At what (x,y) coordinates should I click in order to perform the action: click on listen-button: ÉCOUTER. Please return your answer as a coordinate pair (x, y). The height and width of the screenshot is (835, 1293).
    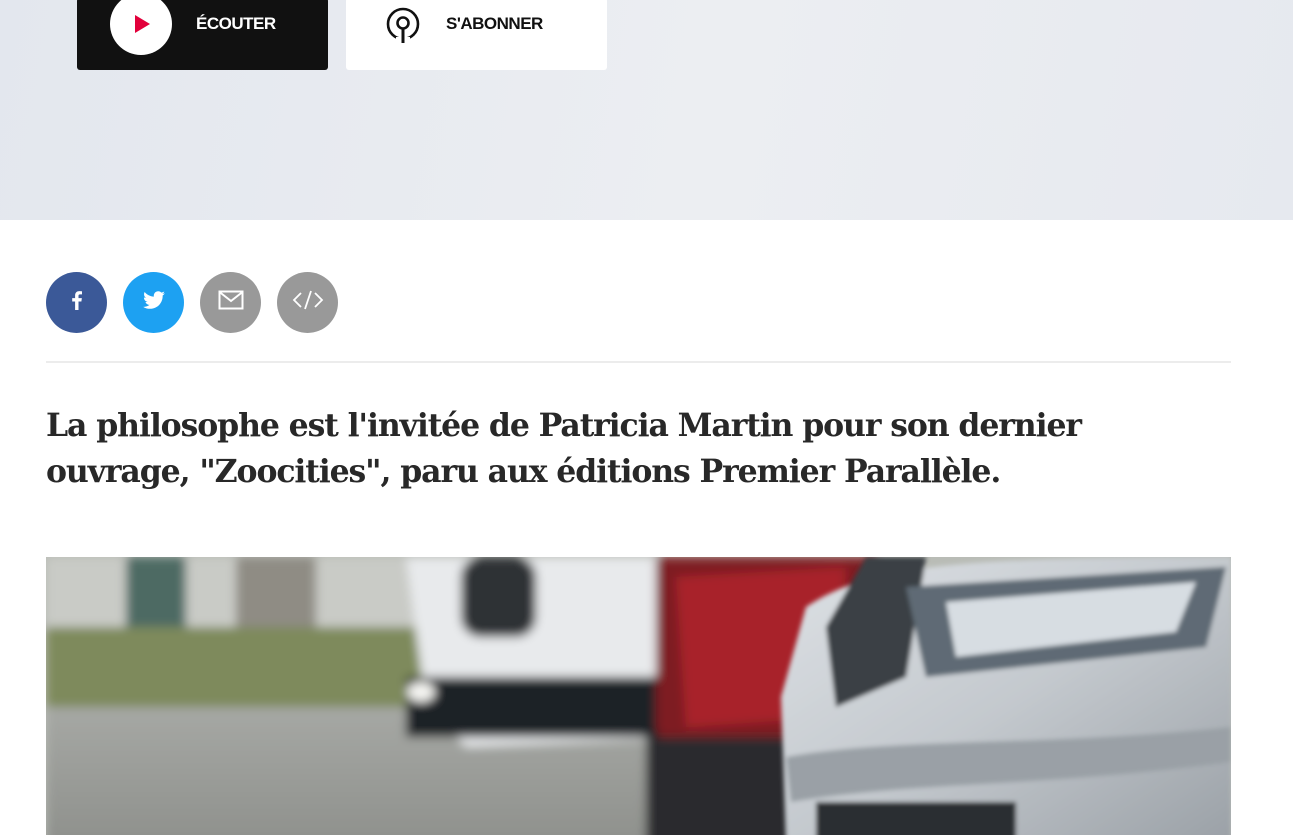
    Looking at the image, I should click on (202, 35).